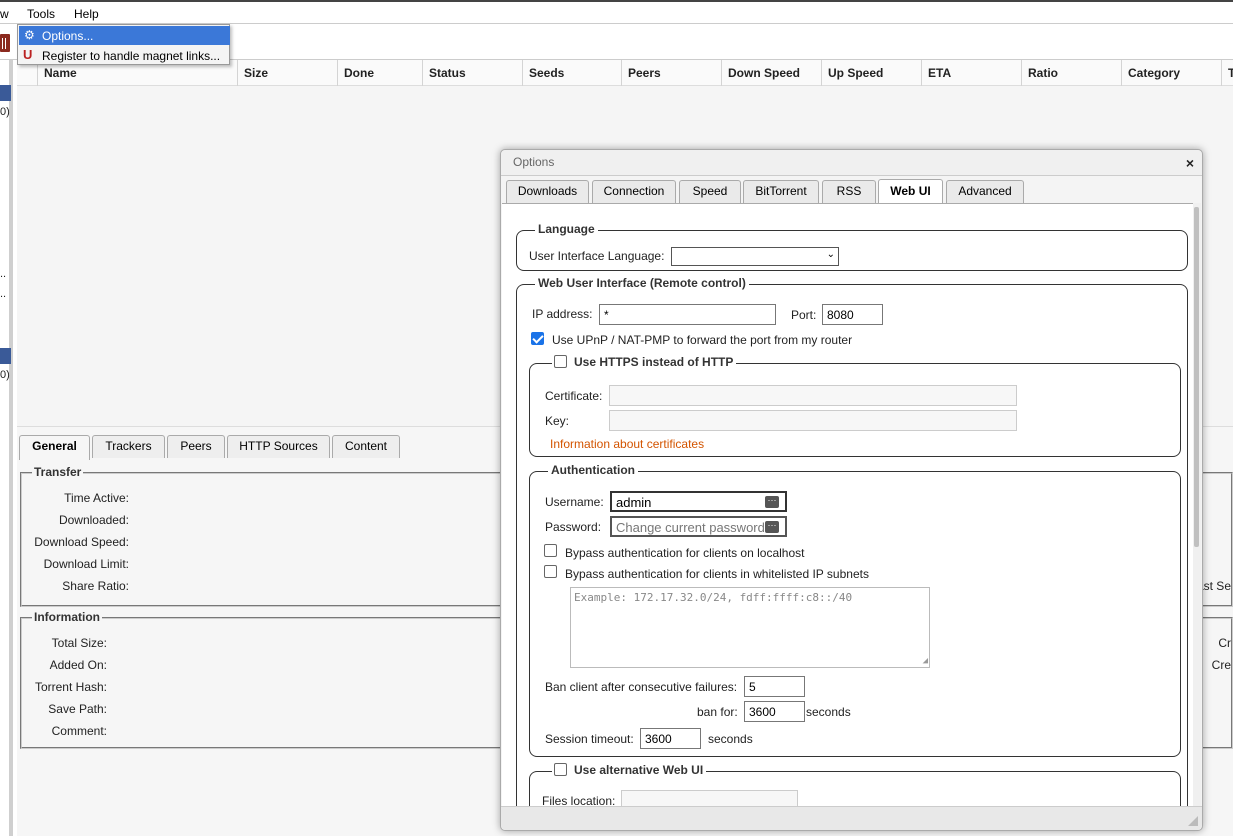 This screenshot has height=836, width=1233. I want to click on alternative-webui-legend: Use alternative Web UI, so click(629, 770).